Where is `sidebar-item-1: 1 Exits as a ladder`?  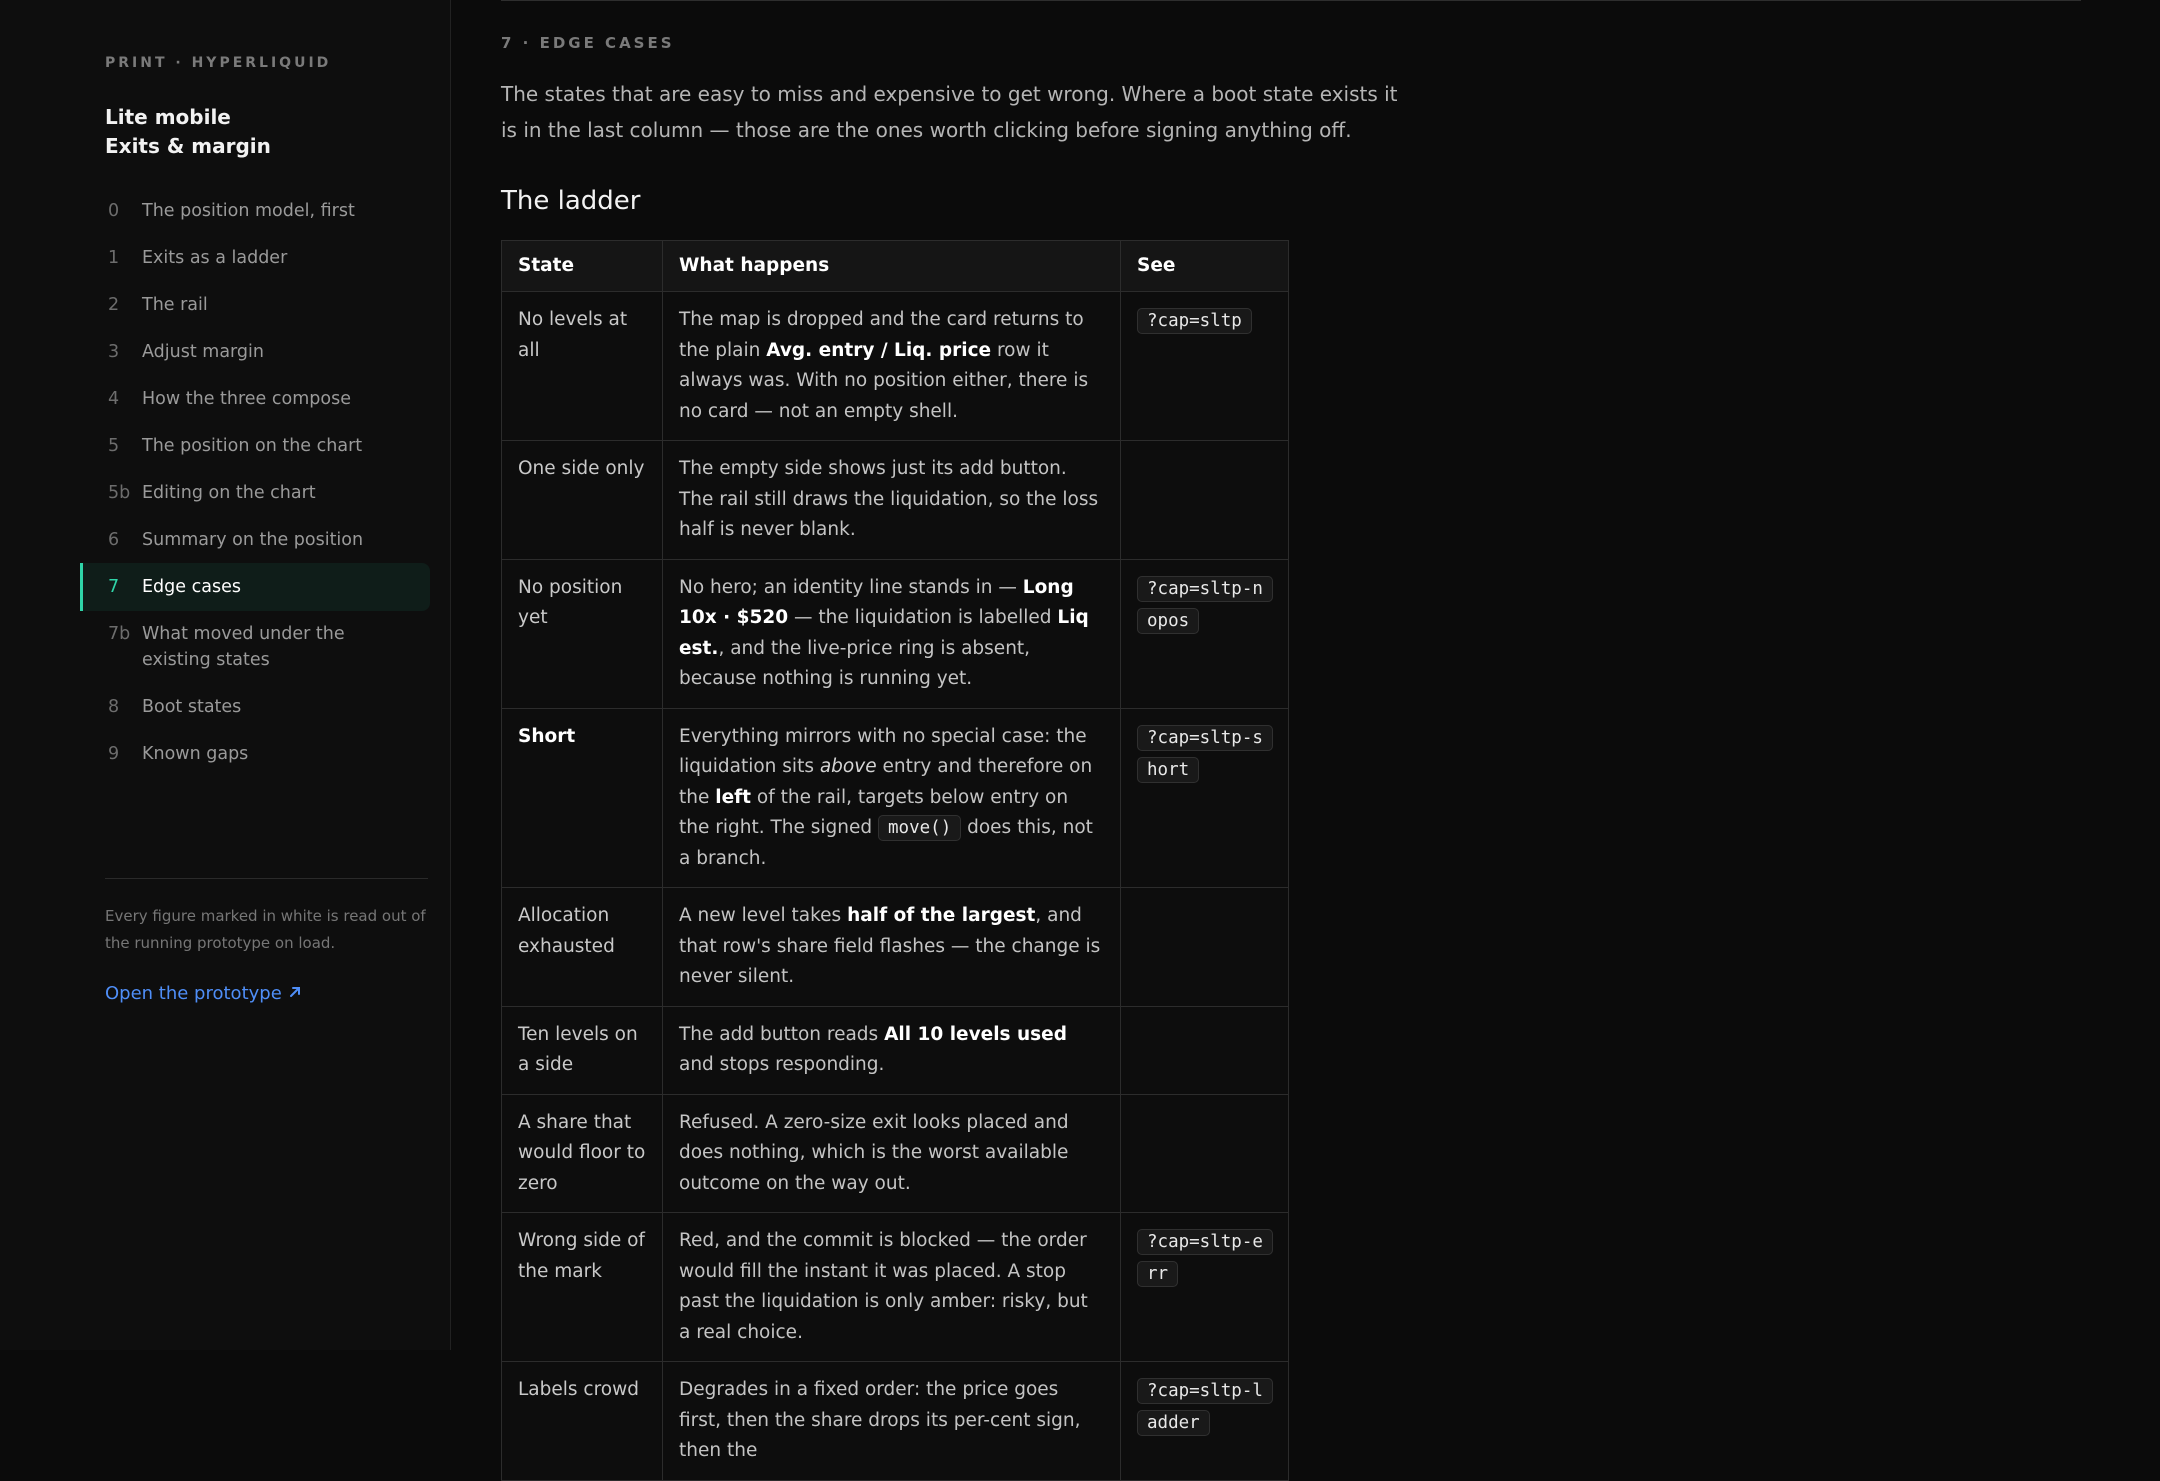
sidebar-item-1: 1 Exits as a ladder is located at coordinates (255, 258).